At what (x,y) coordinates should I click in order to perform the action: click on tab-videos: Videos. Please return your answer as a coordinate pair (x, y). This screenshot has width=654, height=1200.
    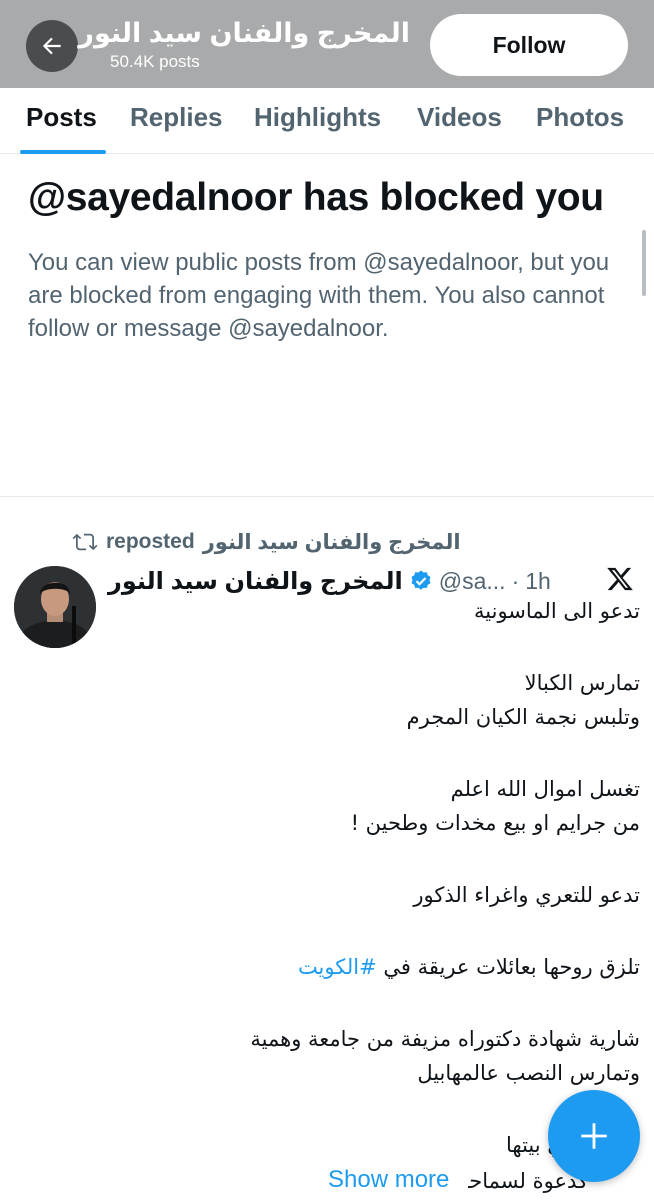
    Looking at the image, I should click on (459, 117).